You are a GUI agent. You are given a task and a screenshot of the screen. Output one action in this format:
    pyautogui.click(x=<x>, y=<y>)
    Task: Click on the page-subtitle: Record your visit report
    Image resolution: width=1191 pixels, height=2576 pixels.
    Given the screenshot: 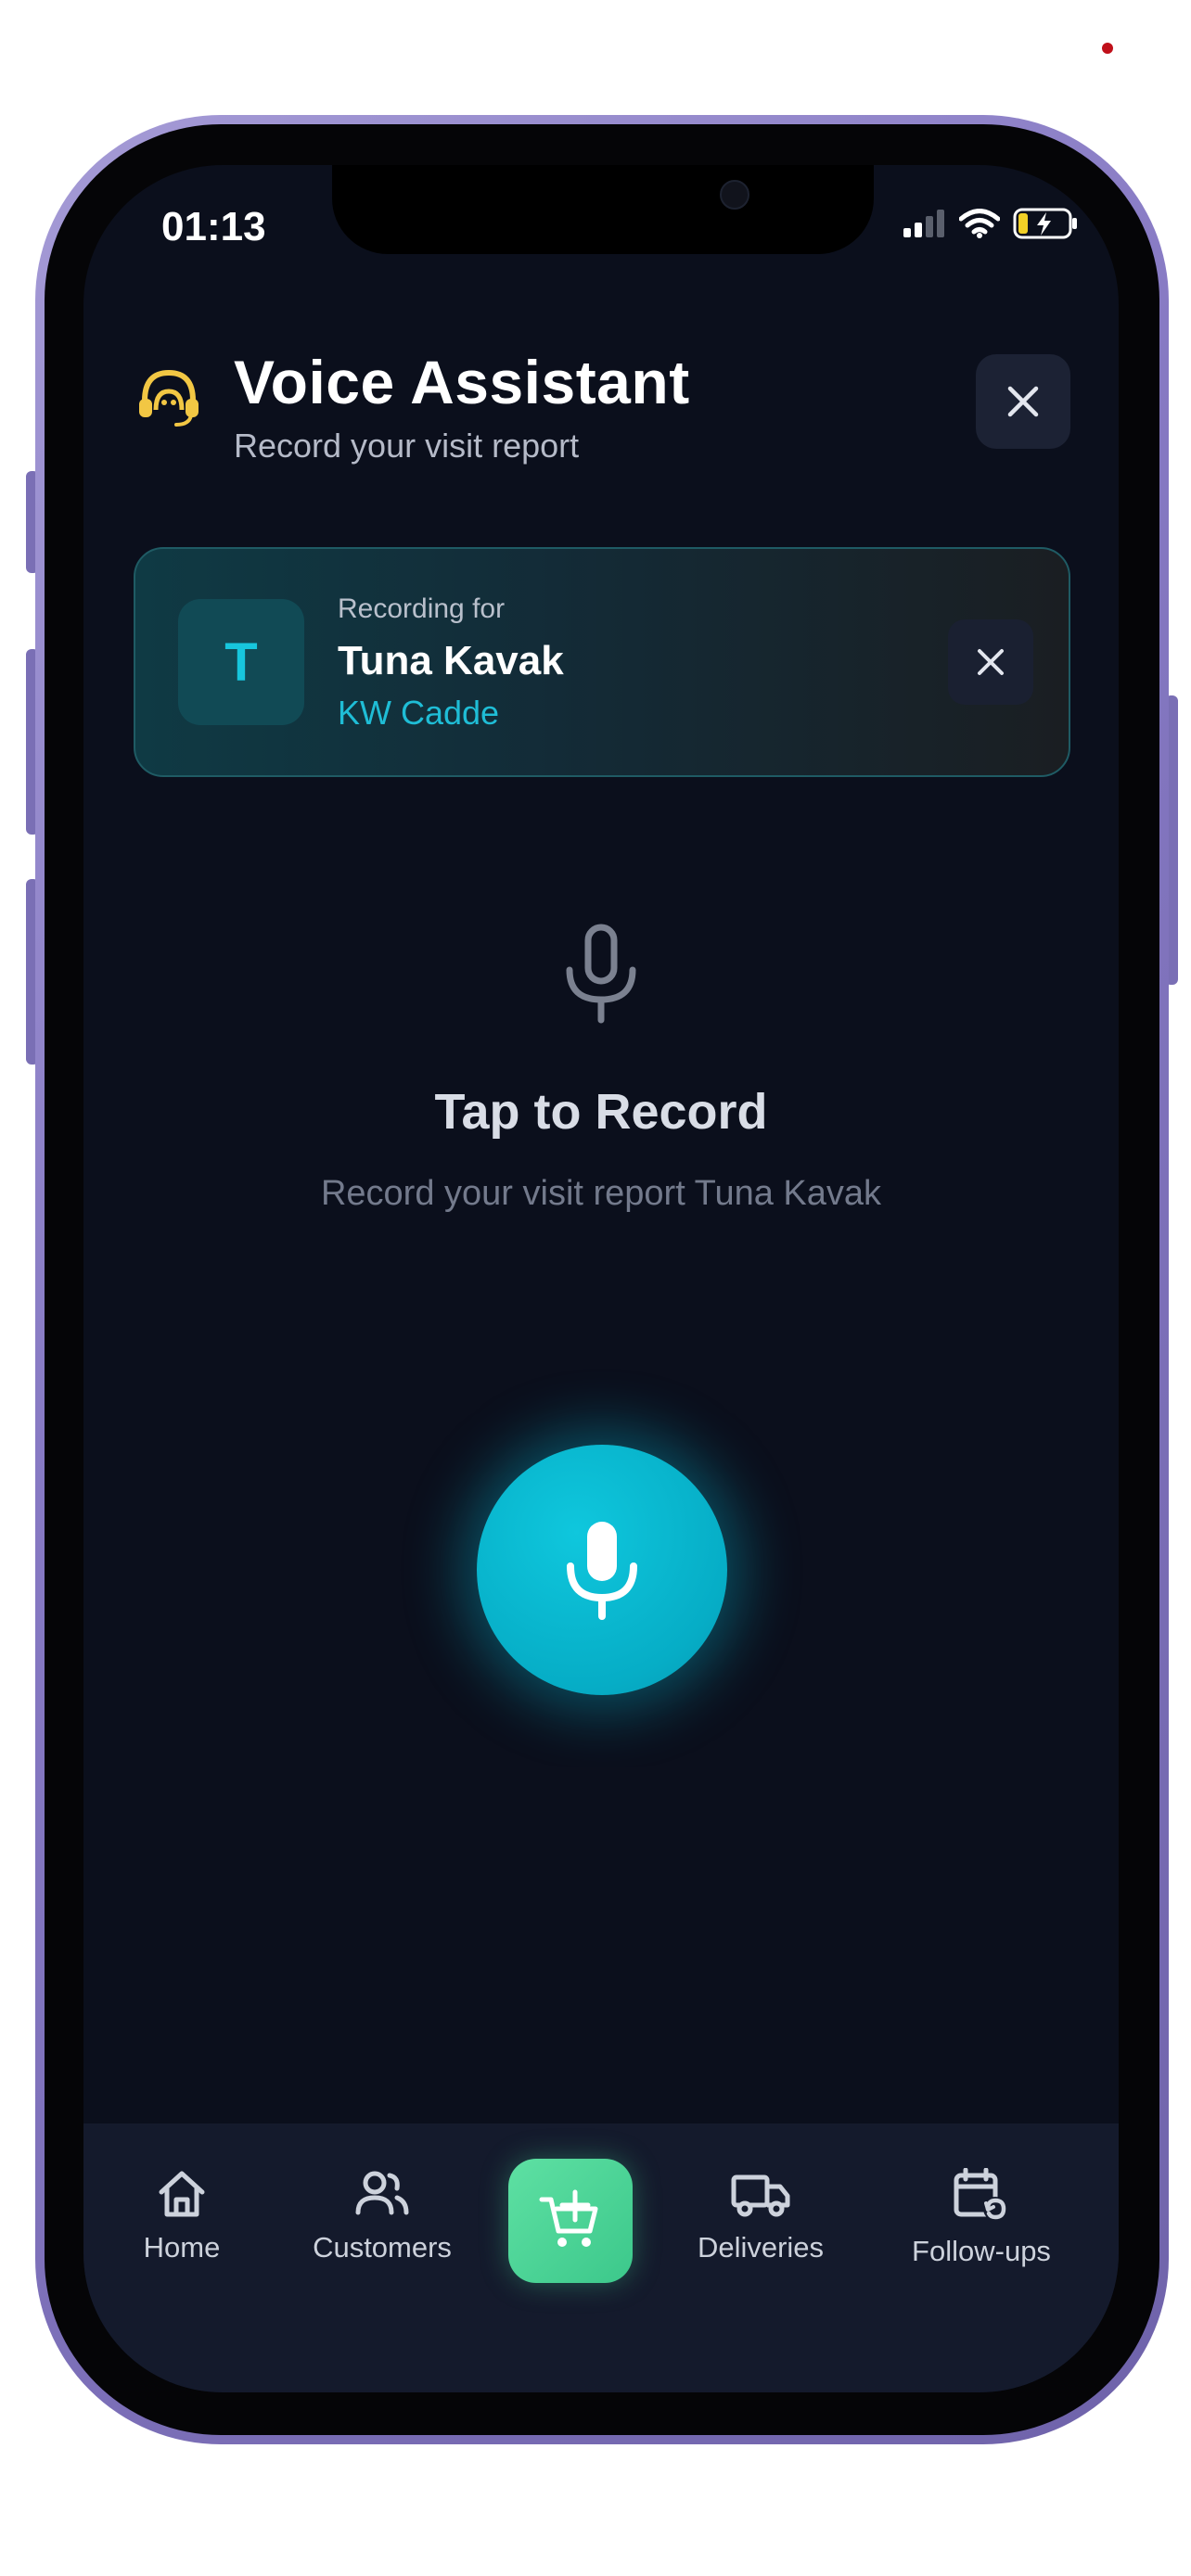 What is the action you would take?
    pyautogui.click(x=407, y=446)
    